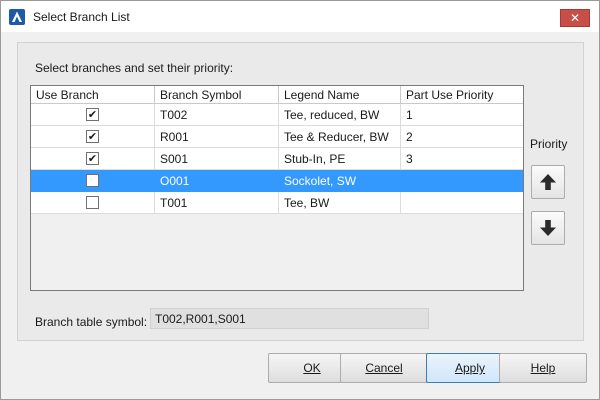 Image resolution: width=600 pixels, height=400 pixels. What do you see at coordinates (134, 68) in the screenshot?
I see `instruction-label: Select branches and set their priority:` at bounding box center [134, 68].